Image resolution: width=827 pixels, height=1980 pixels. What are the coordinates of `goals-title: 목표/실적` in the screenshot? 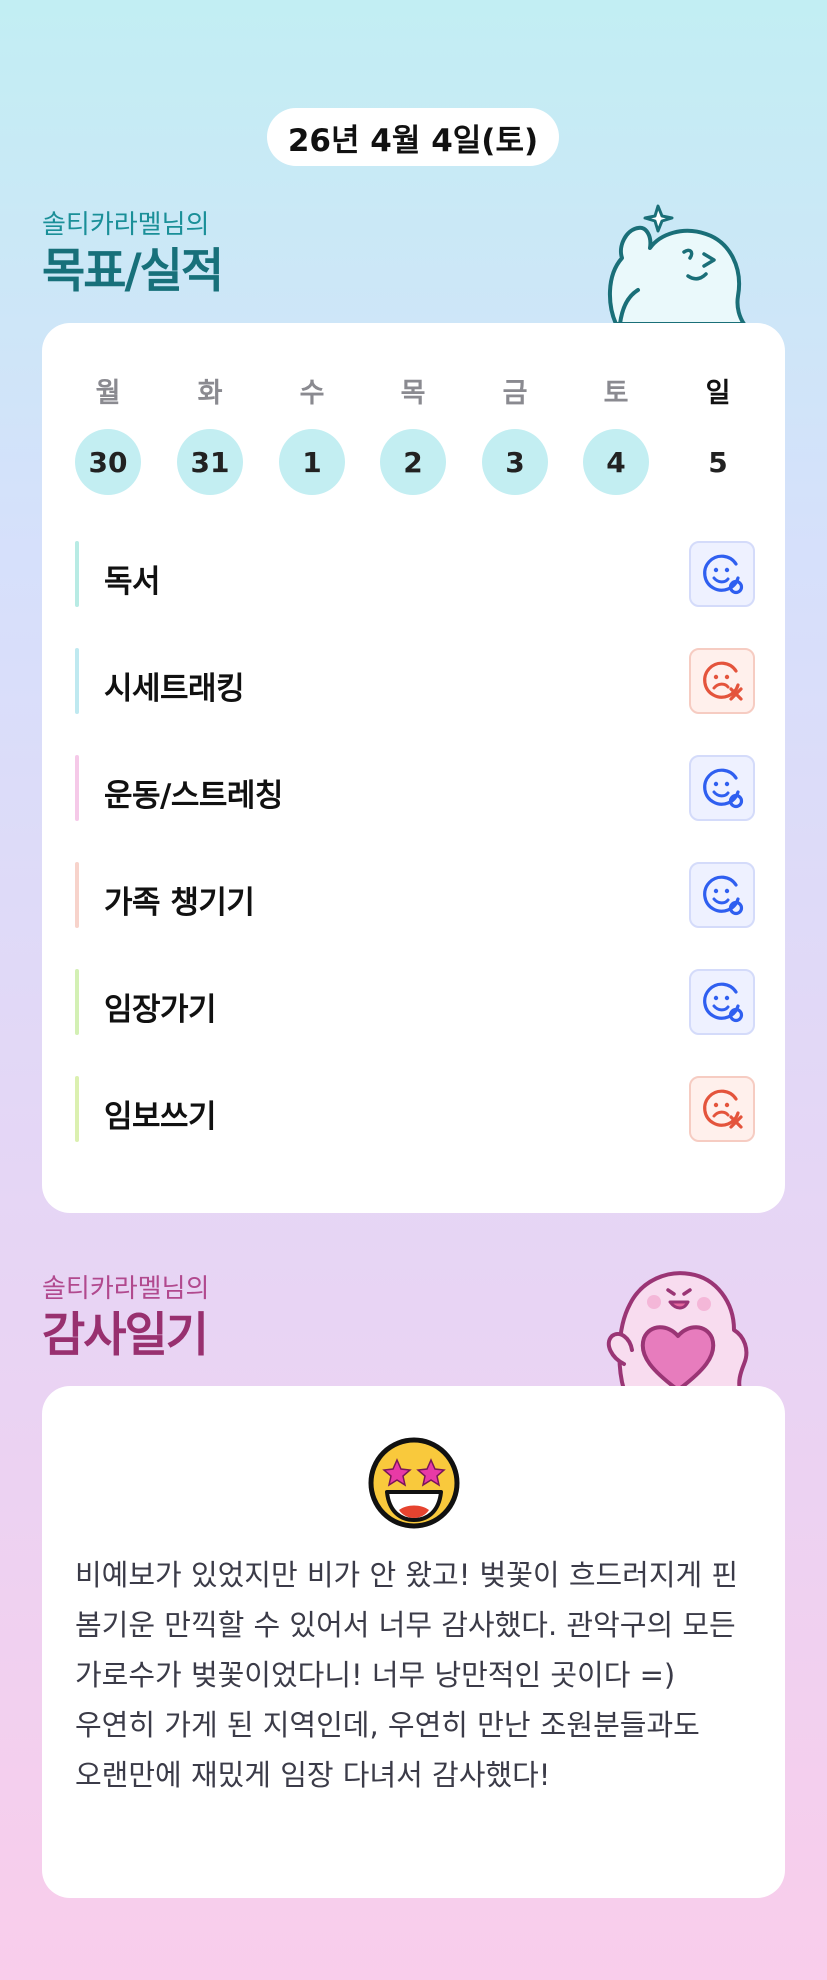 It's located at (133, 271).